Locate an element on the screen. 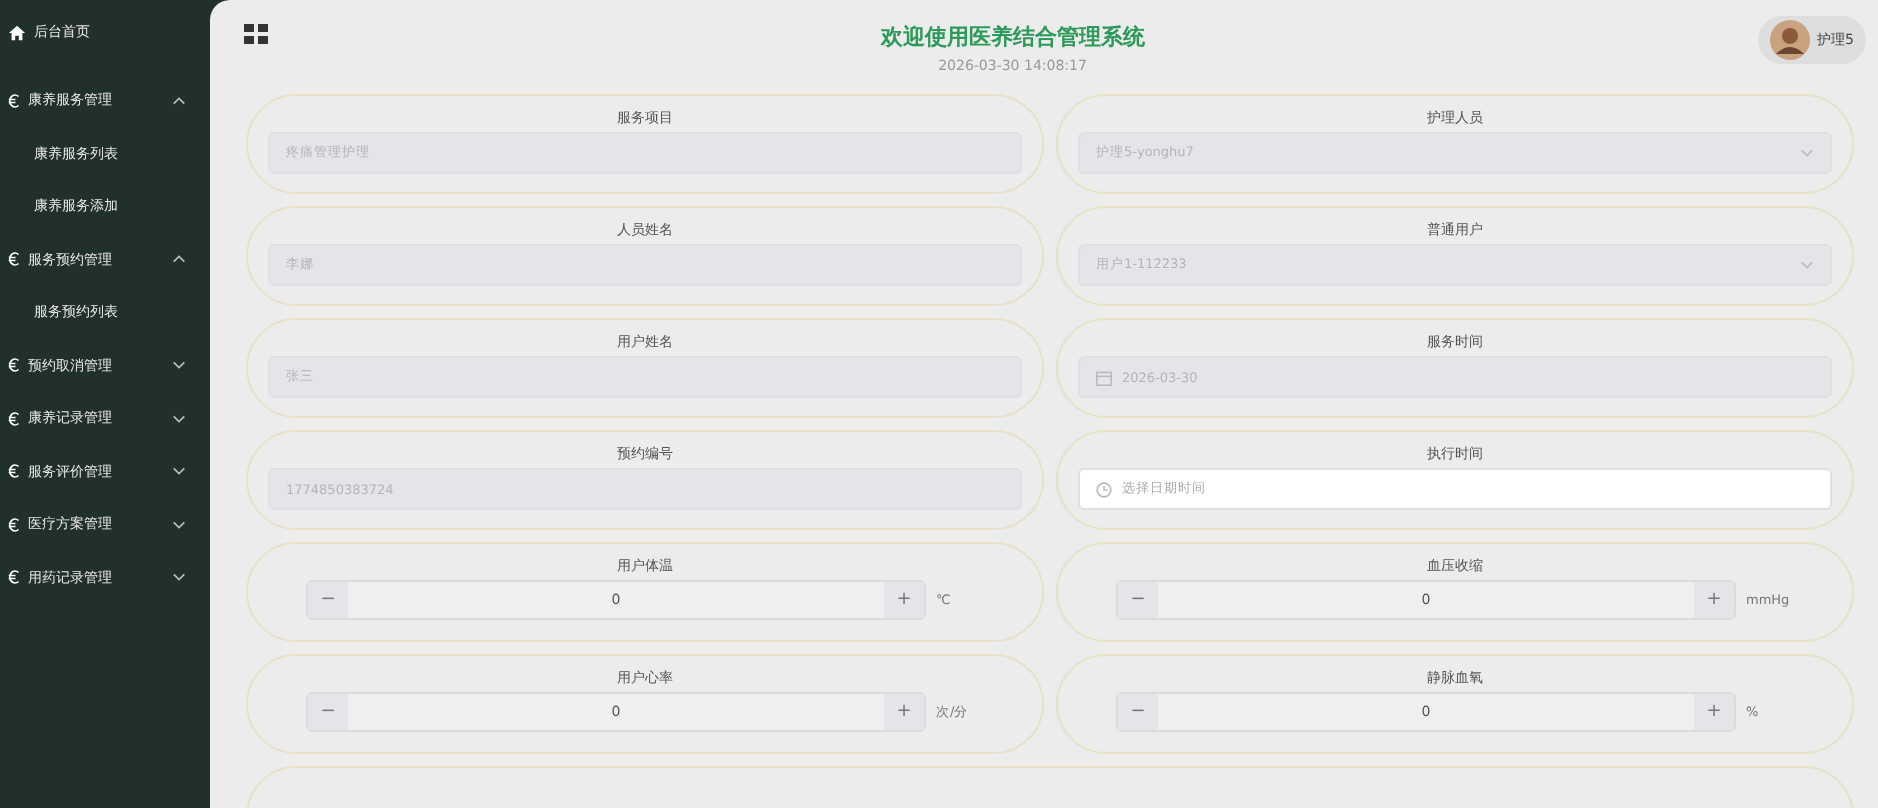 This screenshot has height=808, width=1878. clock-icon is located at coordinates (1104, 489).